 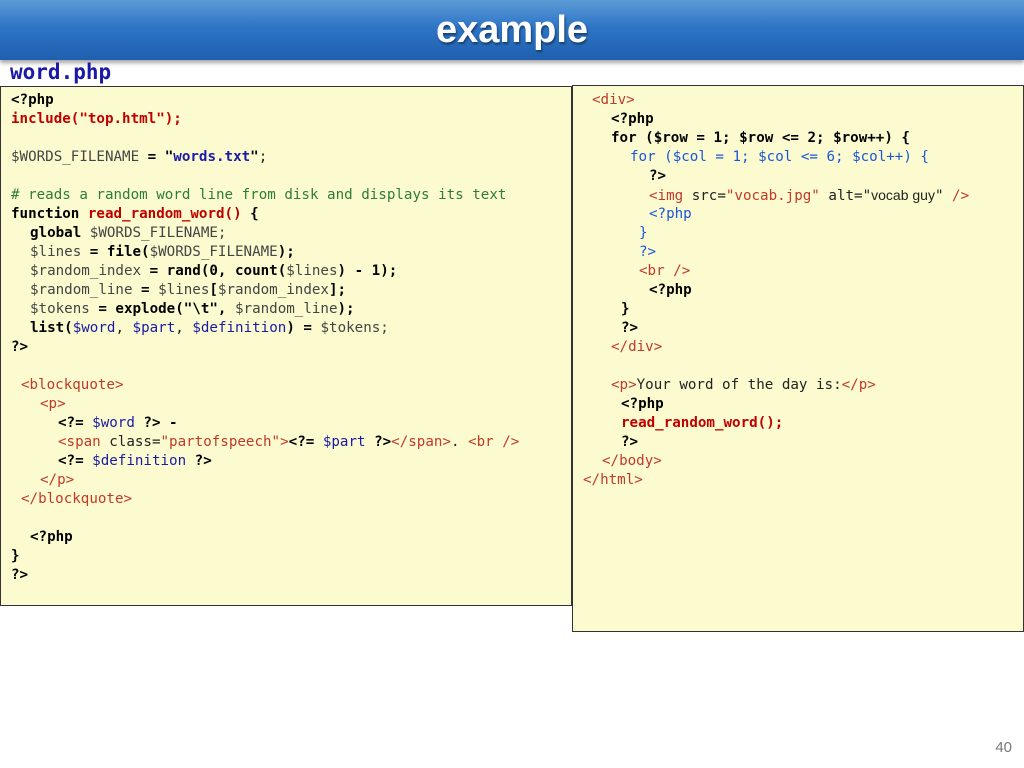 I want to click on code-line: </blockquote>, so click(x=76, y=499).